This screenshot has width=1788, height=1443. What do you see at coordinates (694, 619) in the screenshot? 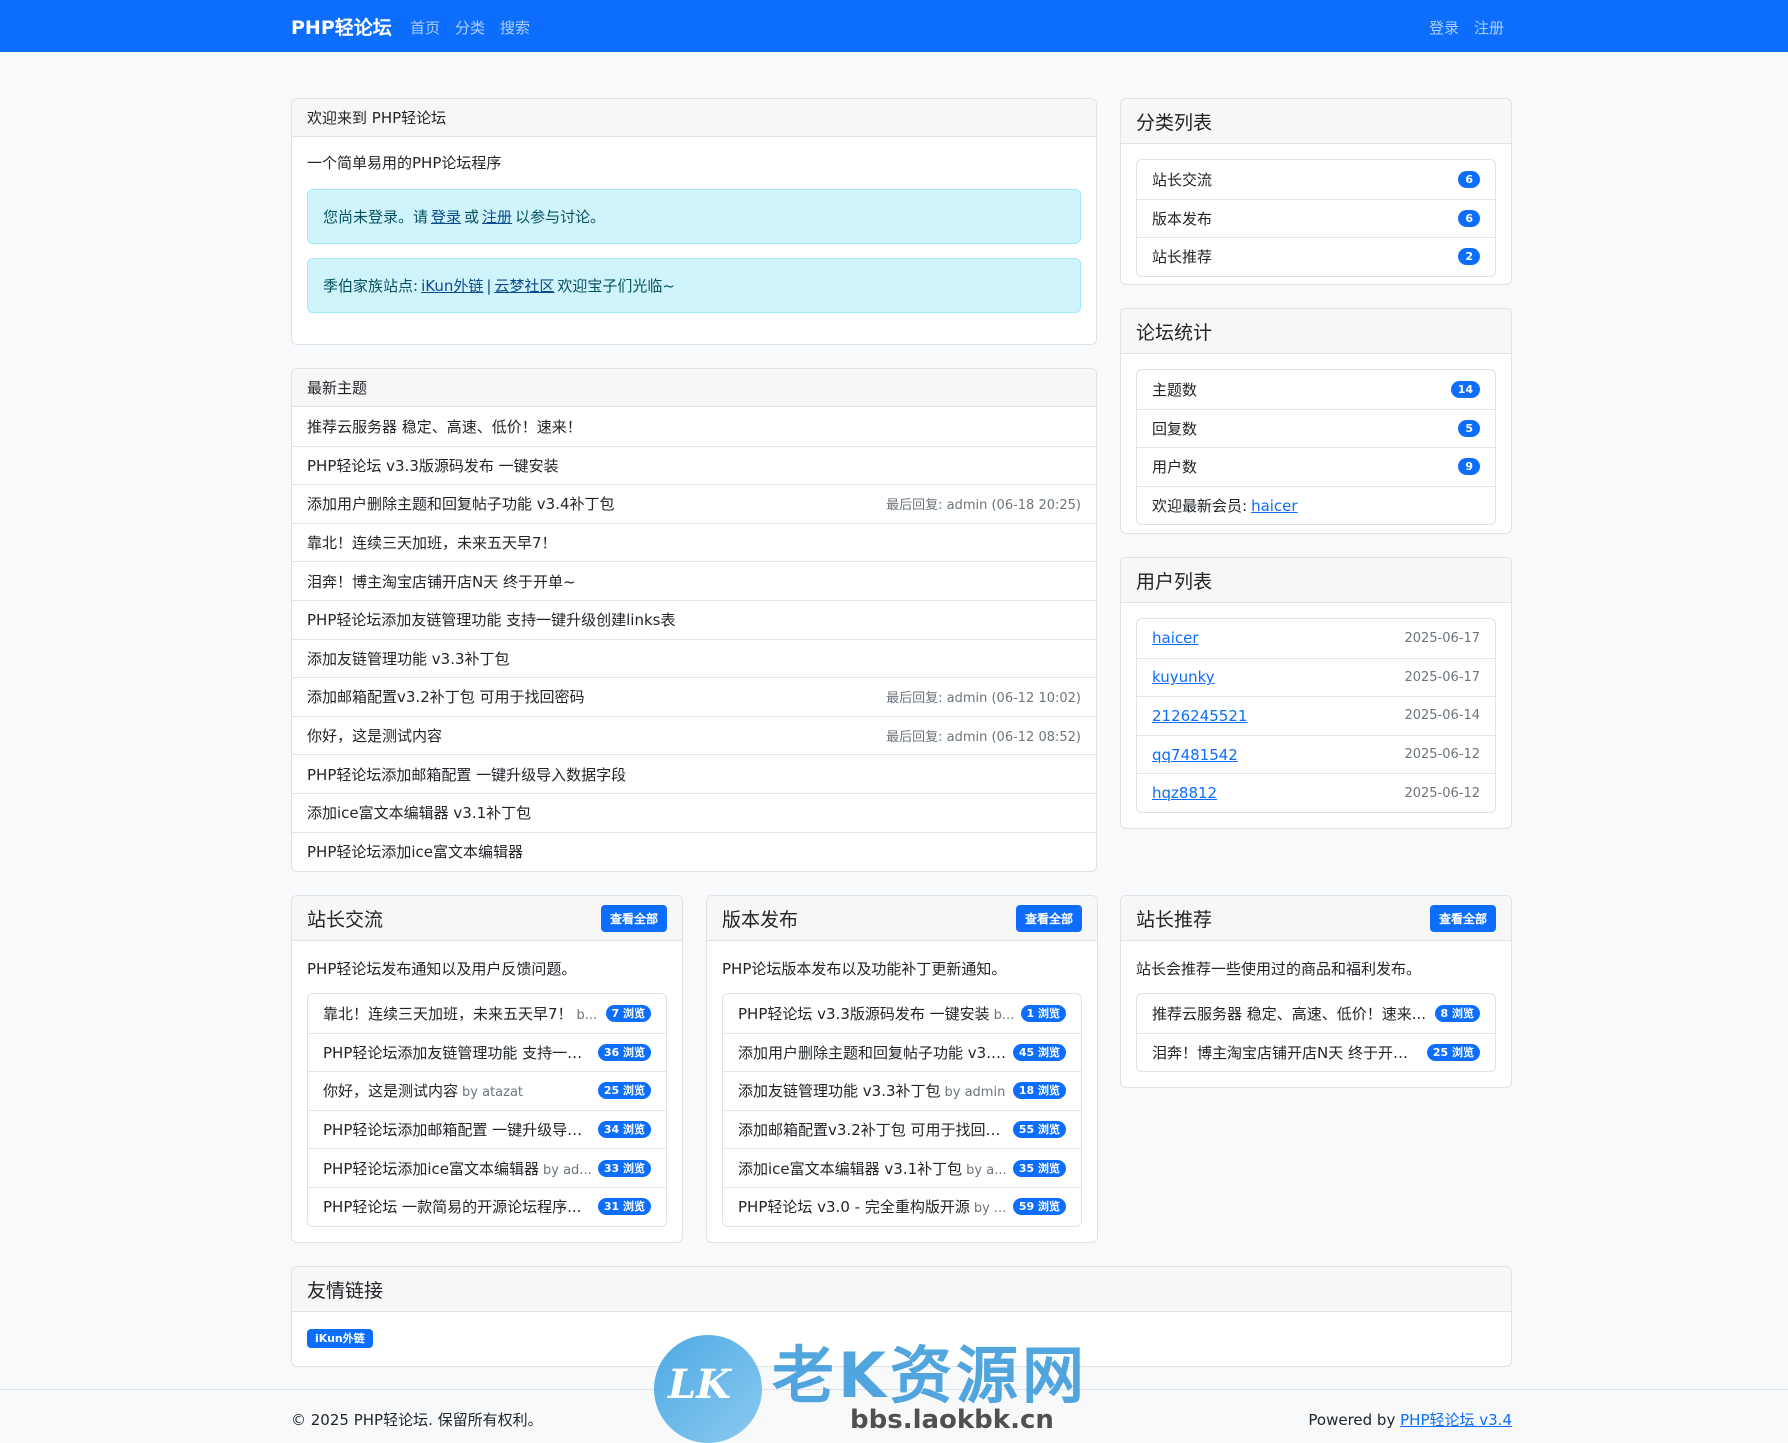
I see `latest-topic-row: PHP轻论坛添加友链管理功能 支持一键升级创建links表` at bounding box center [694, 619].